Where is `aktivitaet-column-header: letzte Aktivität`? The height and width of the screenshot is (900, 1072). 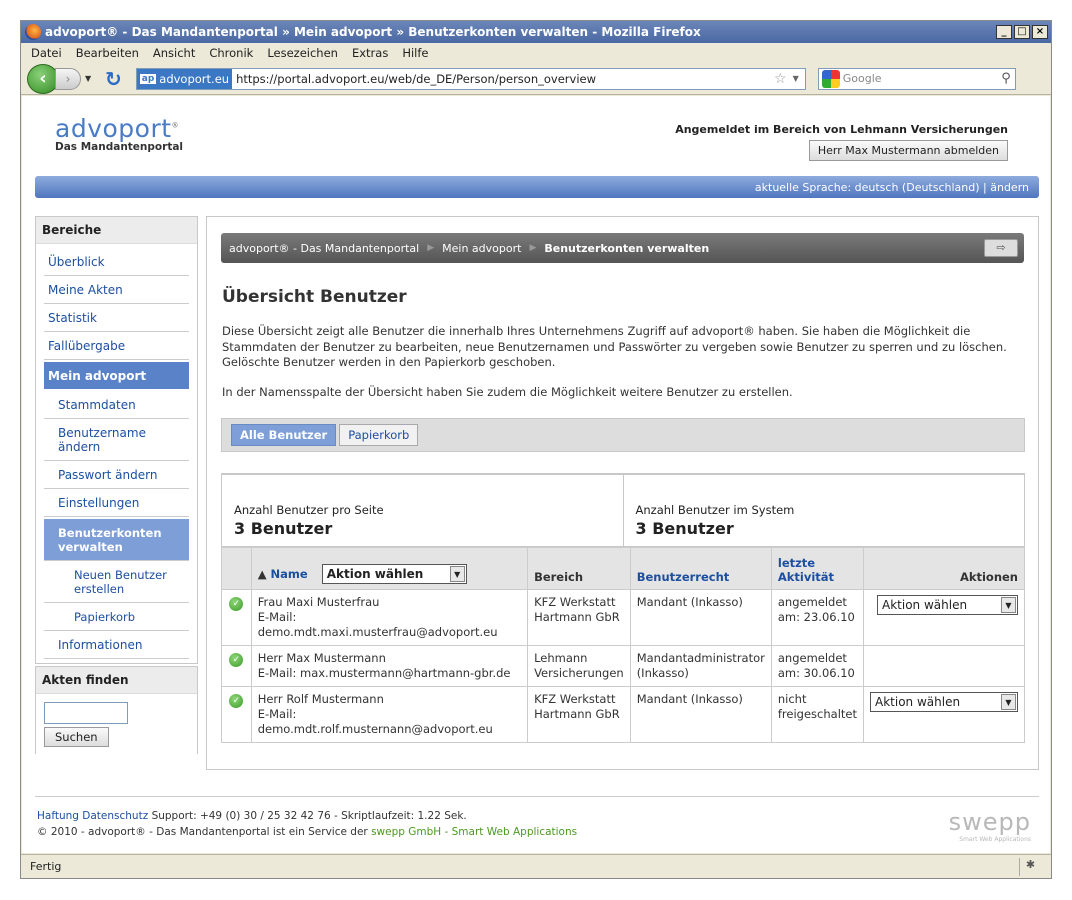
aktivitaet-column-header: letzte Aktivität is located at coordinates (817, 568).